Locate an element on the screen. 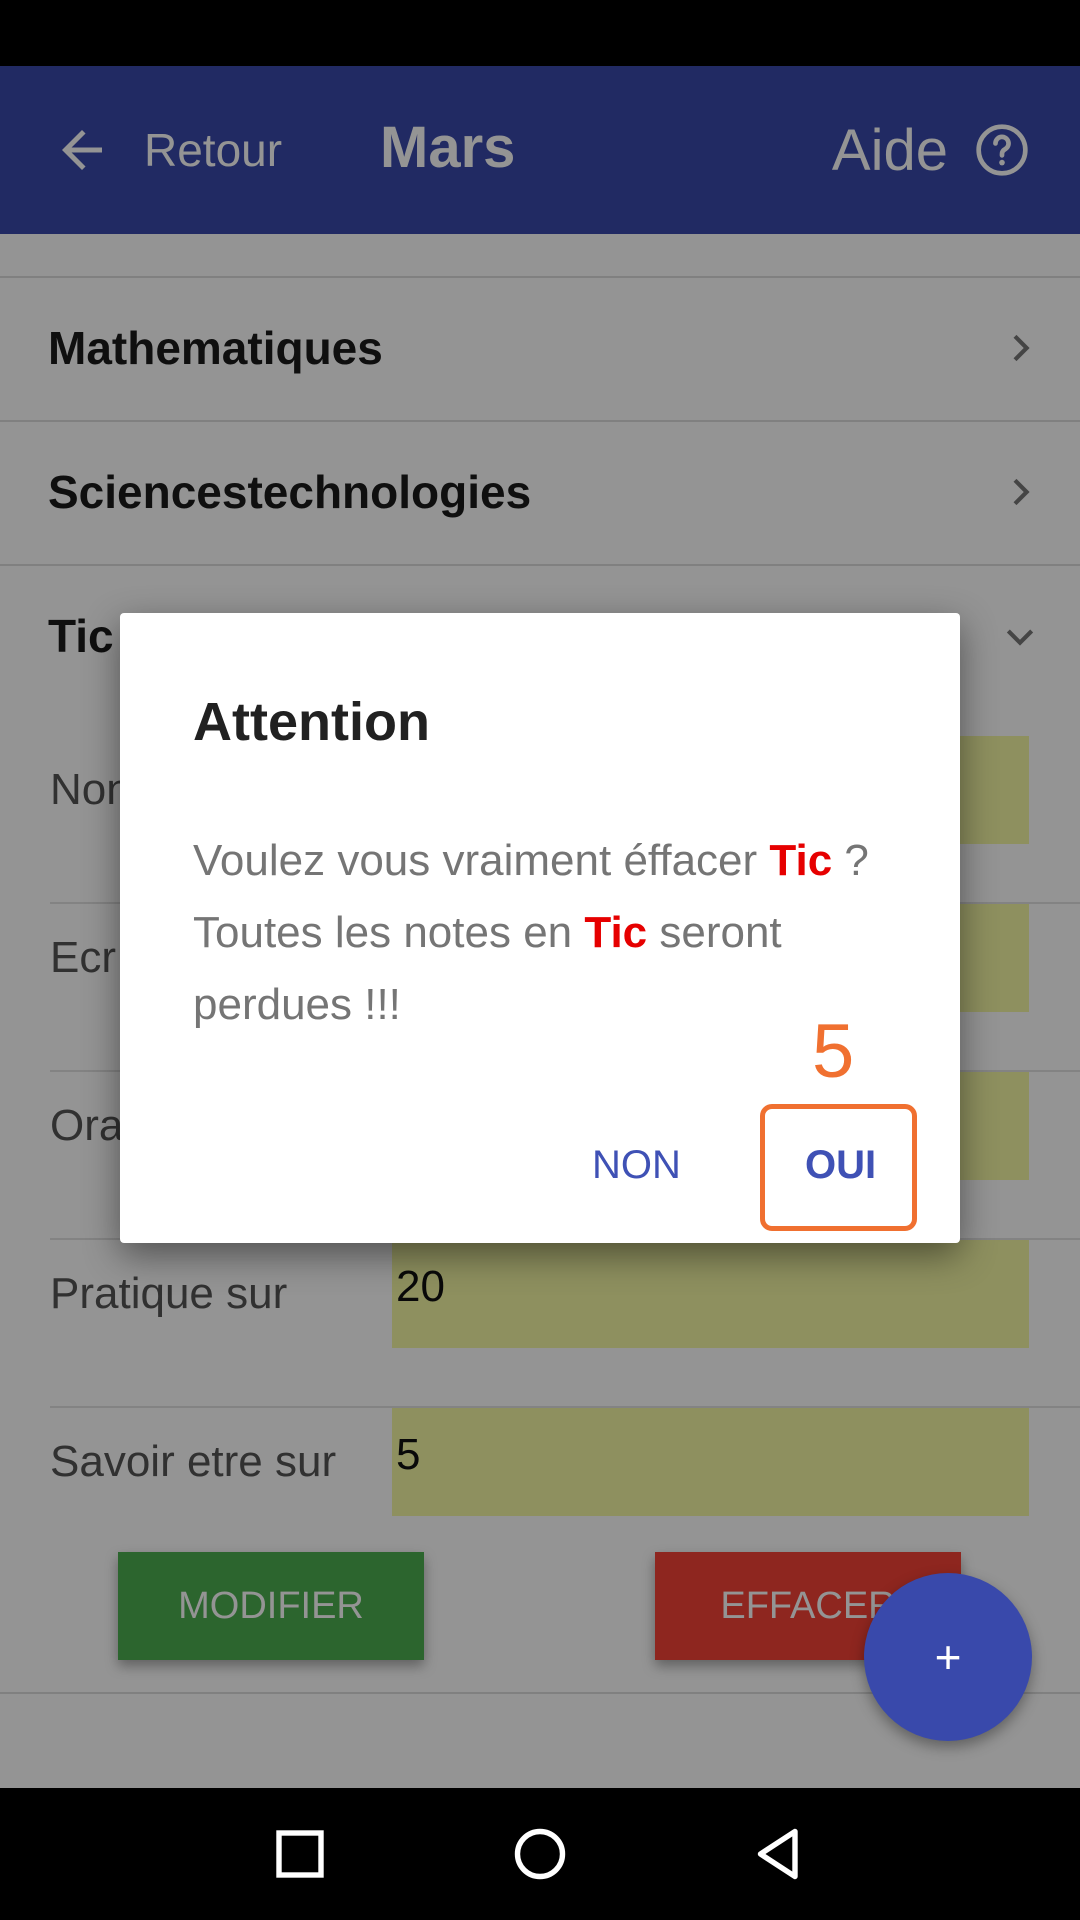 The width and height of the screenshot is (1080, 1920). back-triangle-icon is located at coordinates (780, 1854).